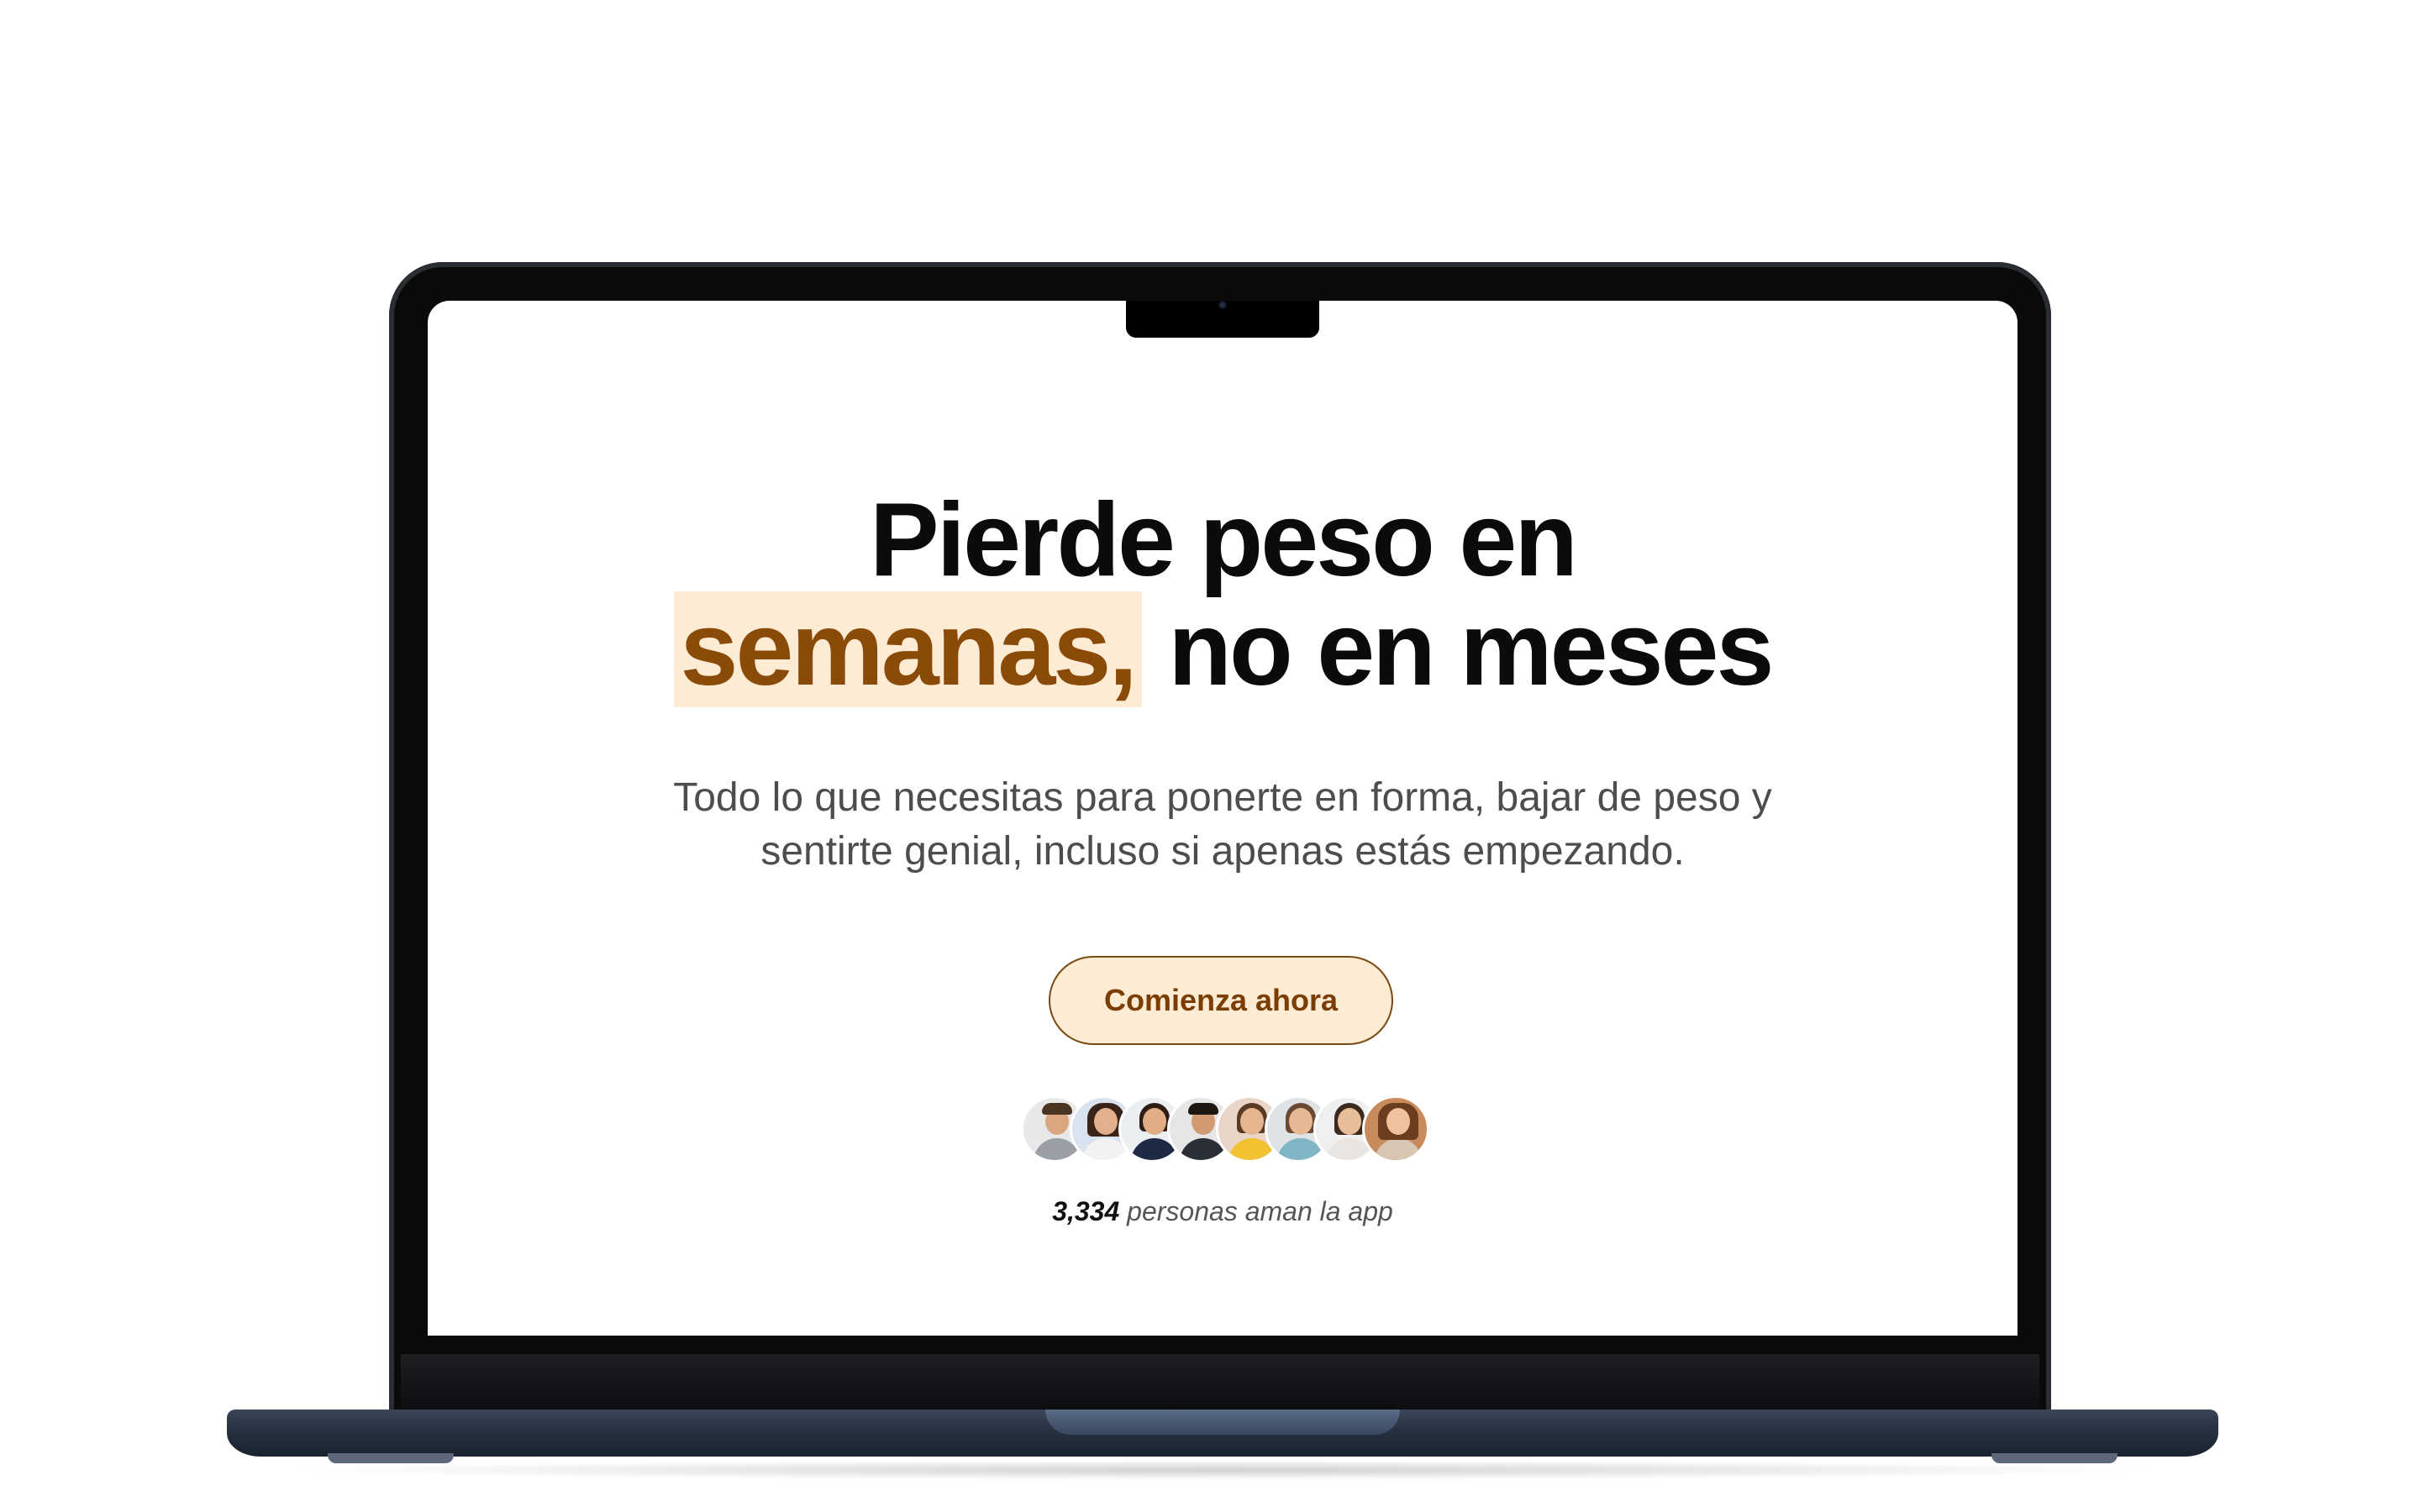 The image size is (2420, 1512). I want to click on headline-line-2: semanas, no en meses, so click(1223, 649).